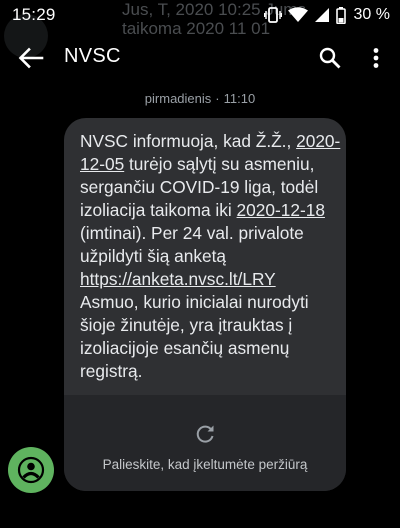 Image resolution: width=400 pixels, height=528 pixels. I want to click on back-button, so click(31, 58).